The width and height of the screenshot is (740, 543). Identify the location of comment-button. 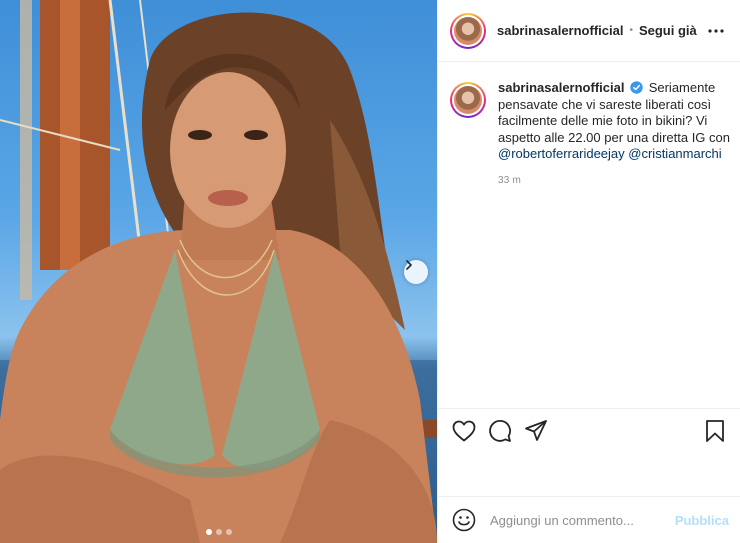
(500, 431).